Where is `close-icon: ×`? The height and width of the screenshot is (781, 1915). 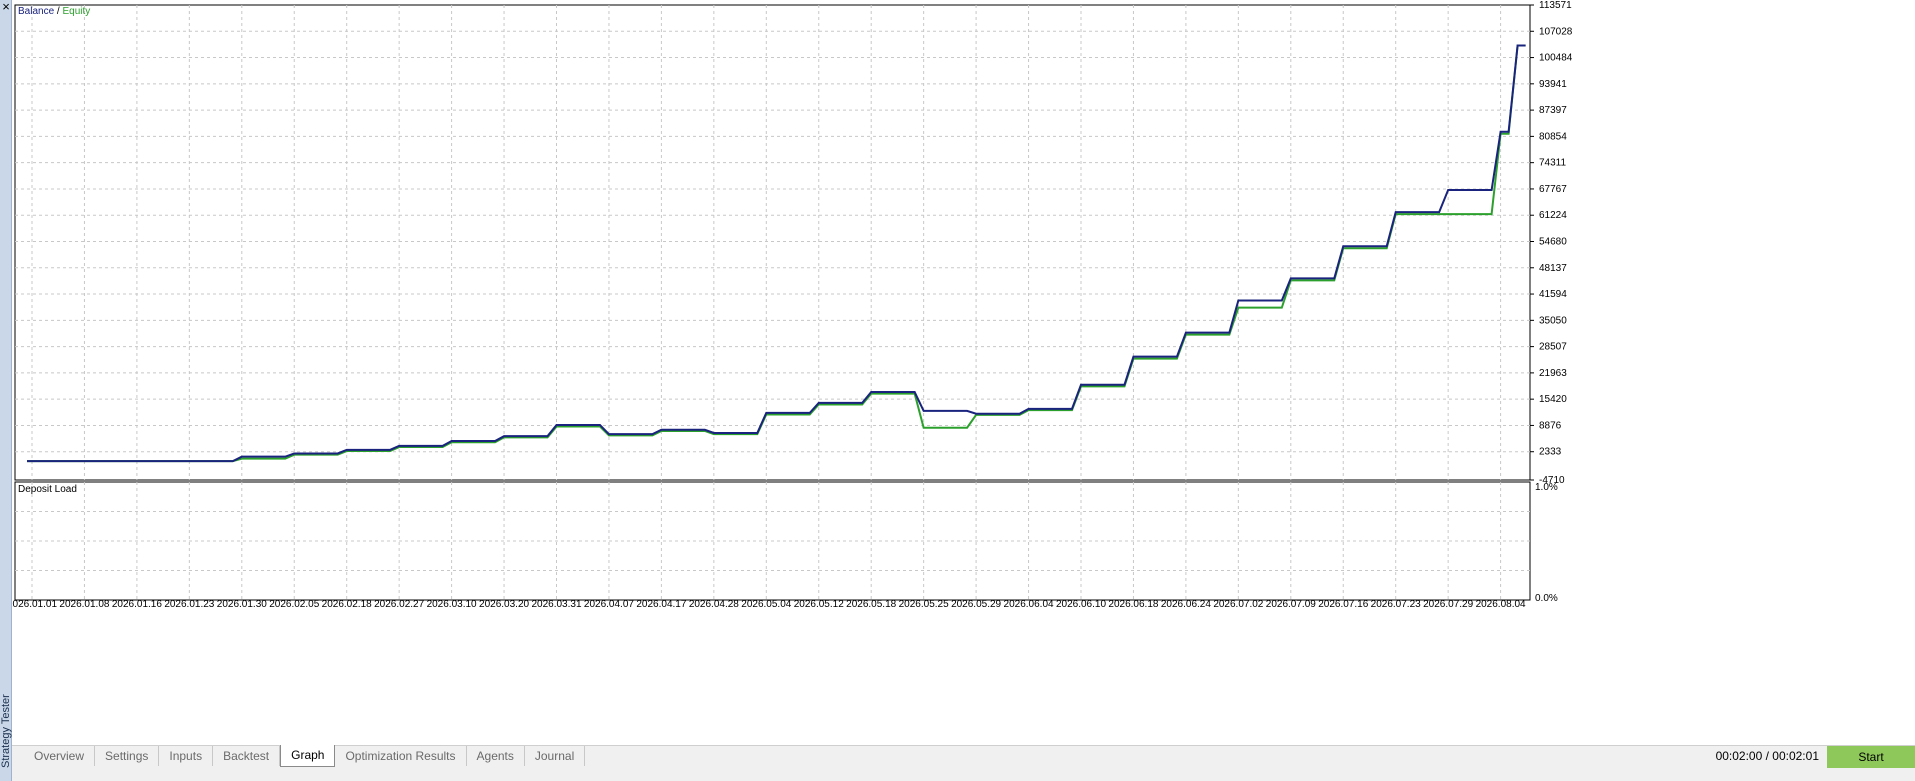 close-icon: × is located at coordinates (6, 7).